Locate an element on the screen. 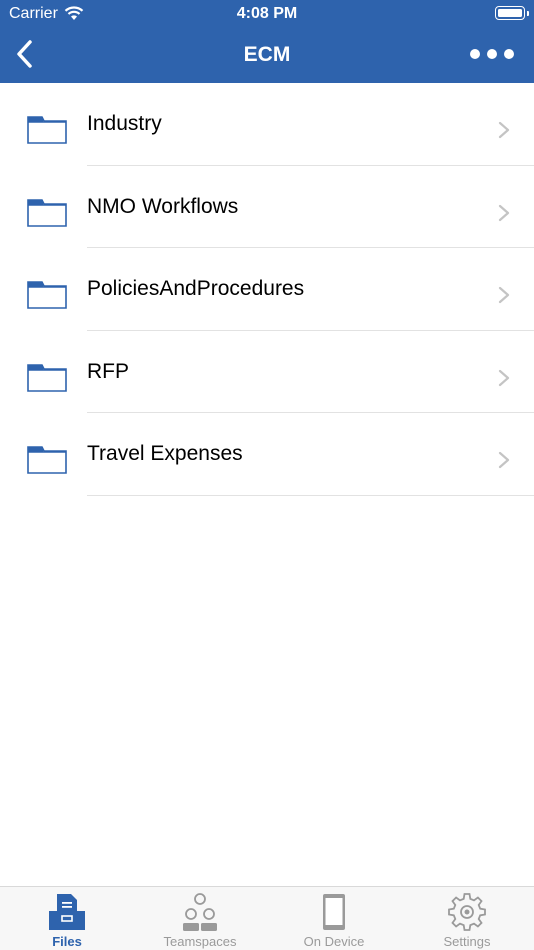 The image size is (534, 950). list-item: Travel Expenses is located at coordinates (267, 454).